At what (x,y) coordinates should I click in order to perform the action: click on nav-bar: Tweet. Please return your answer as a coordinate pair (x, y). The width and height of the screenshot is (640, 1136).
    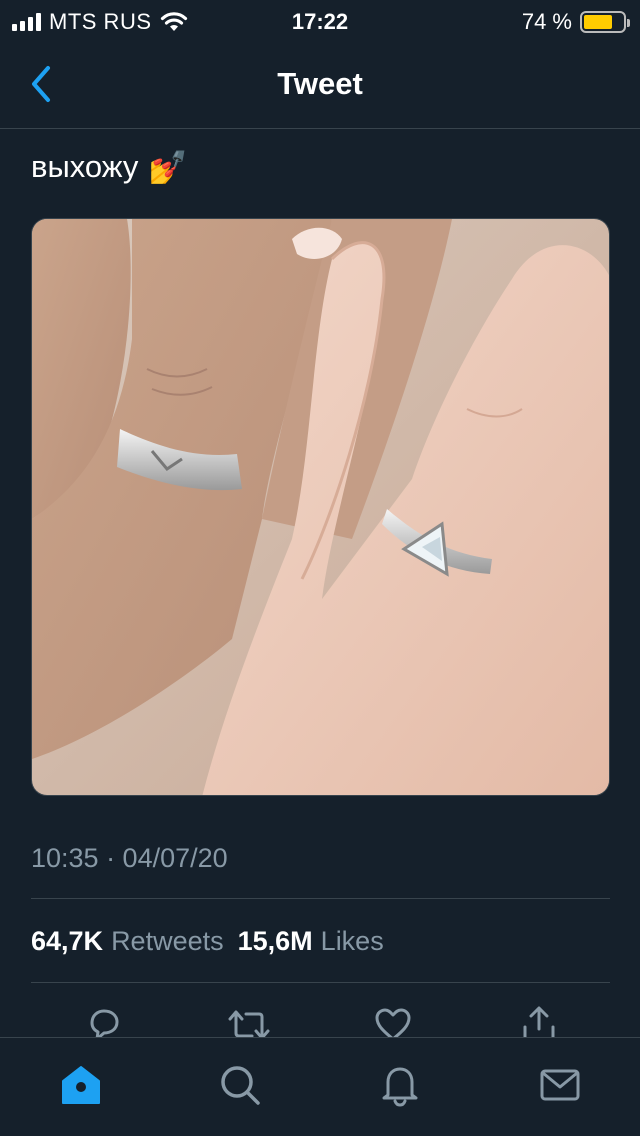
    Looking at the image, I should click on (320, 85).